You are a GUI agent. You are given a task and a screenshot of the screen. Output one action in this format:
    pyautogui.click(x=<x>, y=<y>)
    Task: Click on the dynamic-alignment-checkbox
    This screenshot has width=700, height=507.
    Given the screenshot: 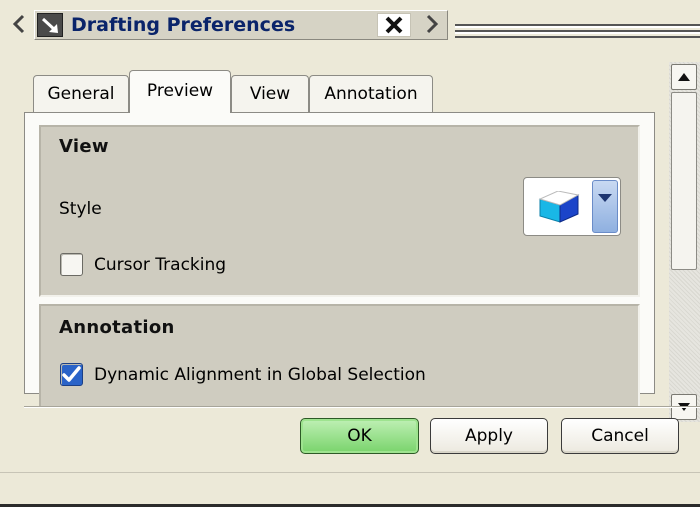 What is the action you would take?
    pyautogui.click(x=71, y=374)
    